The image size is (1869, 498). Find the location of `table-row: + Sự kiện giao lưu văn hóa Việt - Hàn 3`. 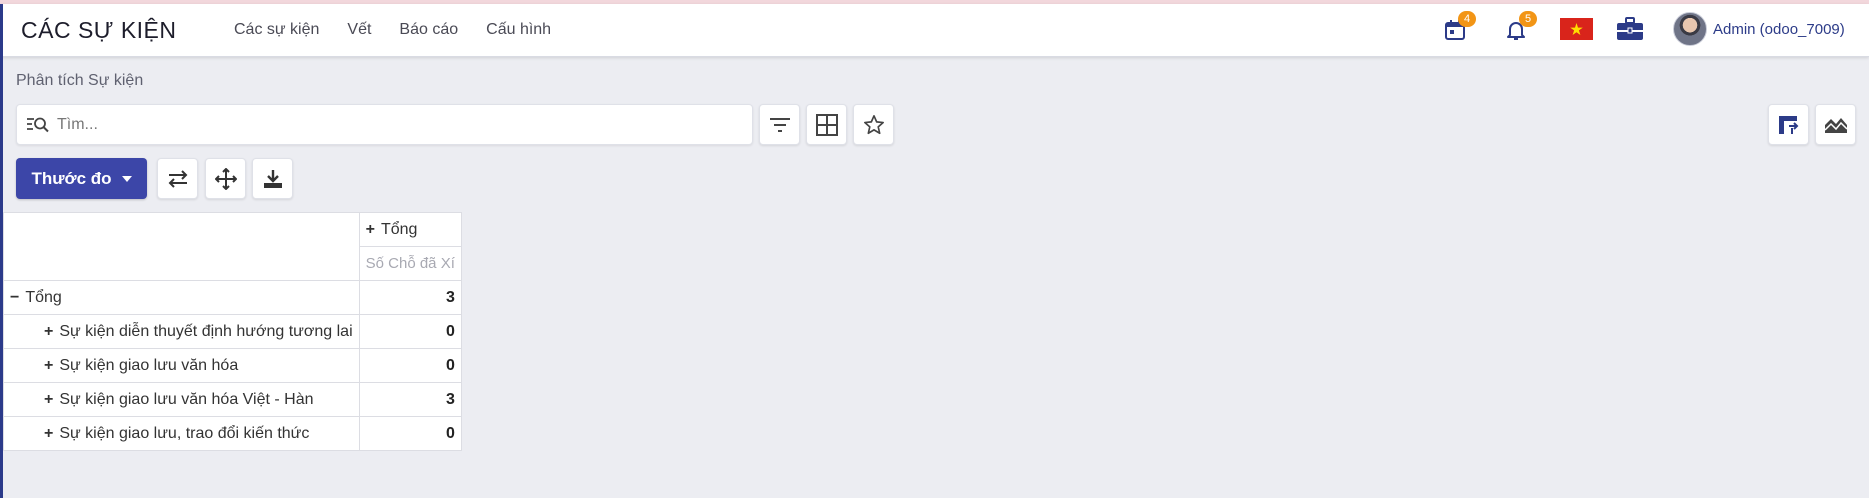

table-row: + Sự kiện giao lưu văn hóa Việt - Hàn 3 is located at coordinates (232, 399).